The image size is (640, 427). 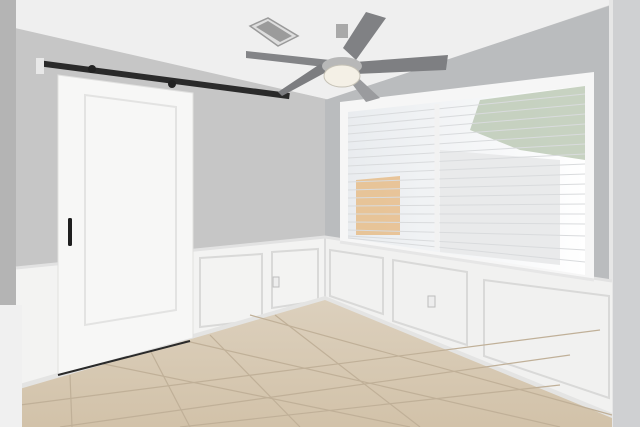 I want to click on door-trim, so click(x=11, y=366).